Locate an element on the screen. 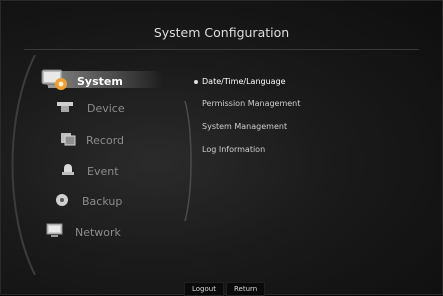 This screenshot has width=443, height=296. return-button: Return is located at coordinates (245, 289).